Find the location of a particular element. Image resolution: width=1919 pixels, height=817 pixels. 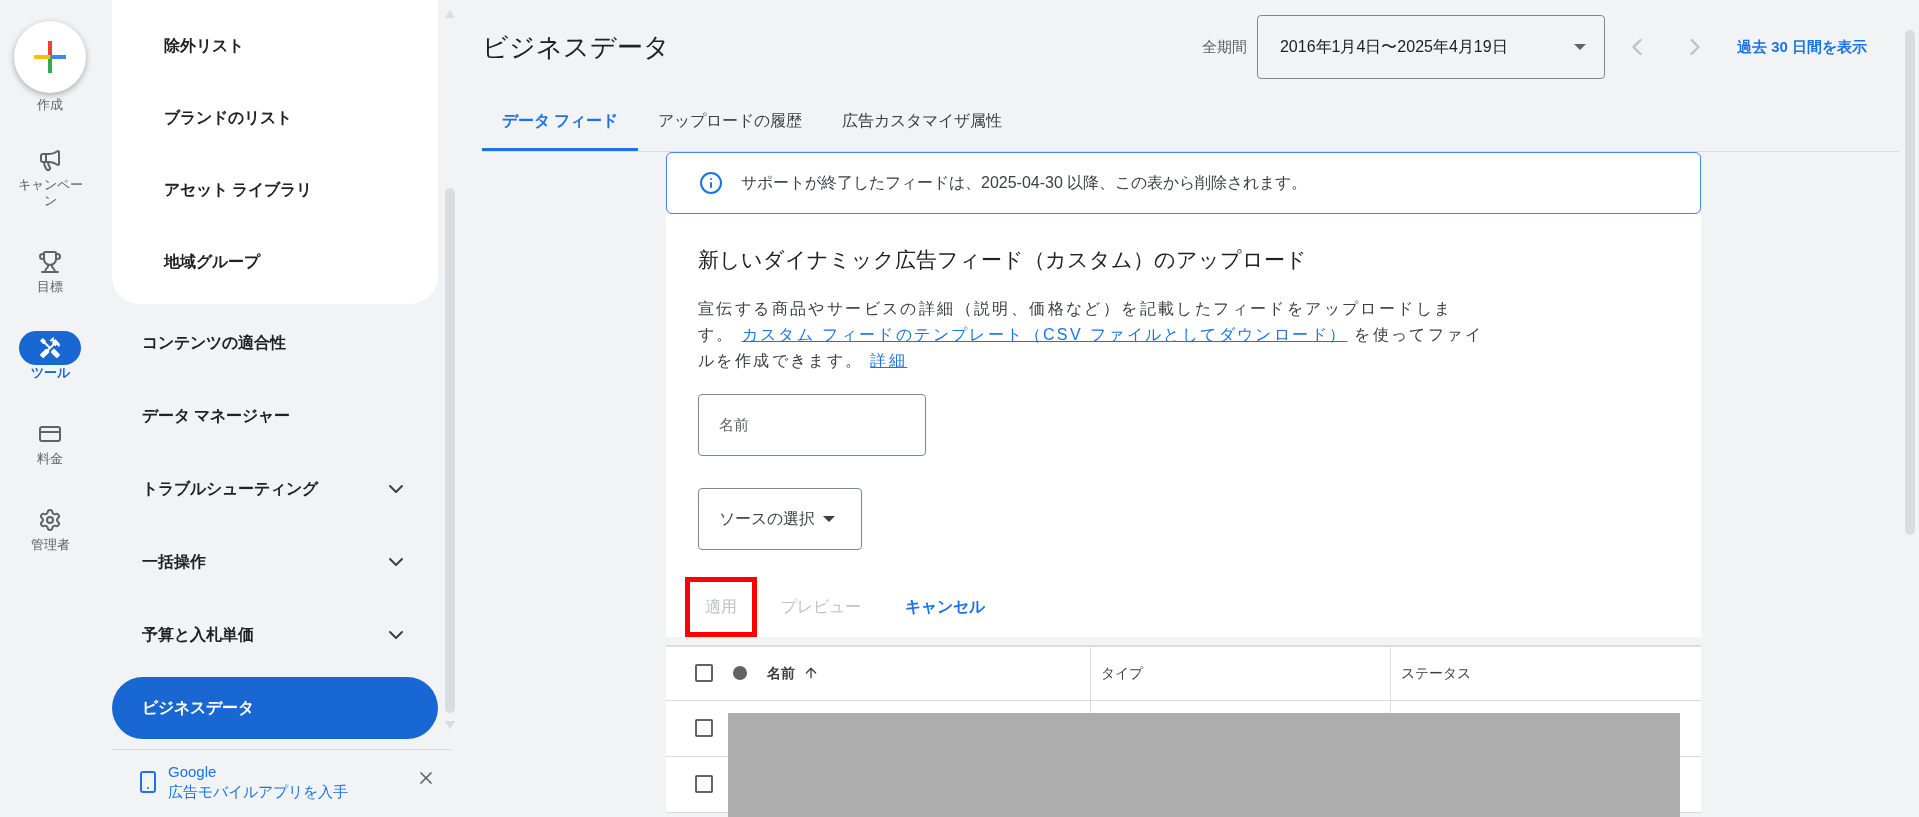

rail-item: 目標 is located at coordinates (50, 269).